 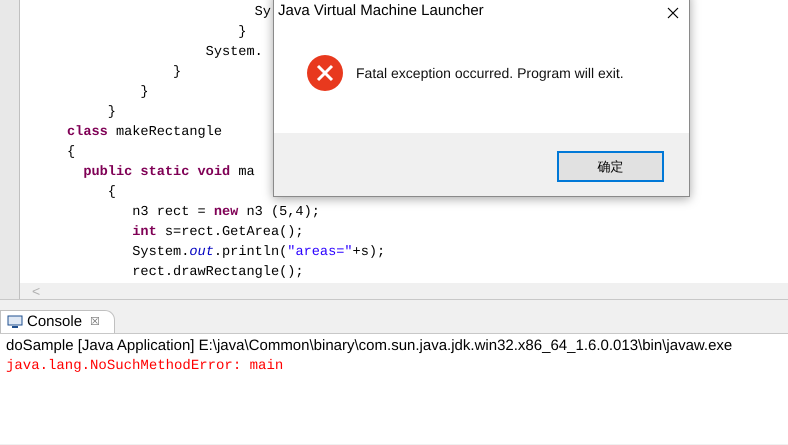 What do you see at coordinates (490, 73) in the screenshot?
I see `error-message: Fatal exception occurred. Program will exit.` at bounding box center [490, 73].